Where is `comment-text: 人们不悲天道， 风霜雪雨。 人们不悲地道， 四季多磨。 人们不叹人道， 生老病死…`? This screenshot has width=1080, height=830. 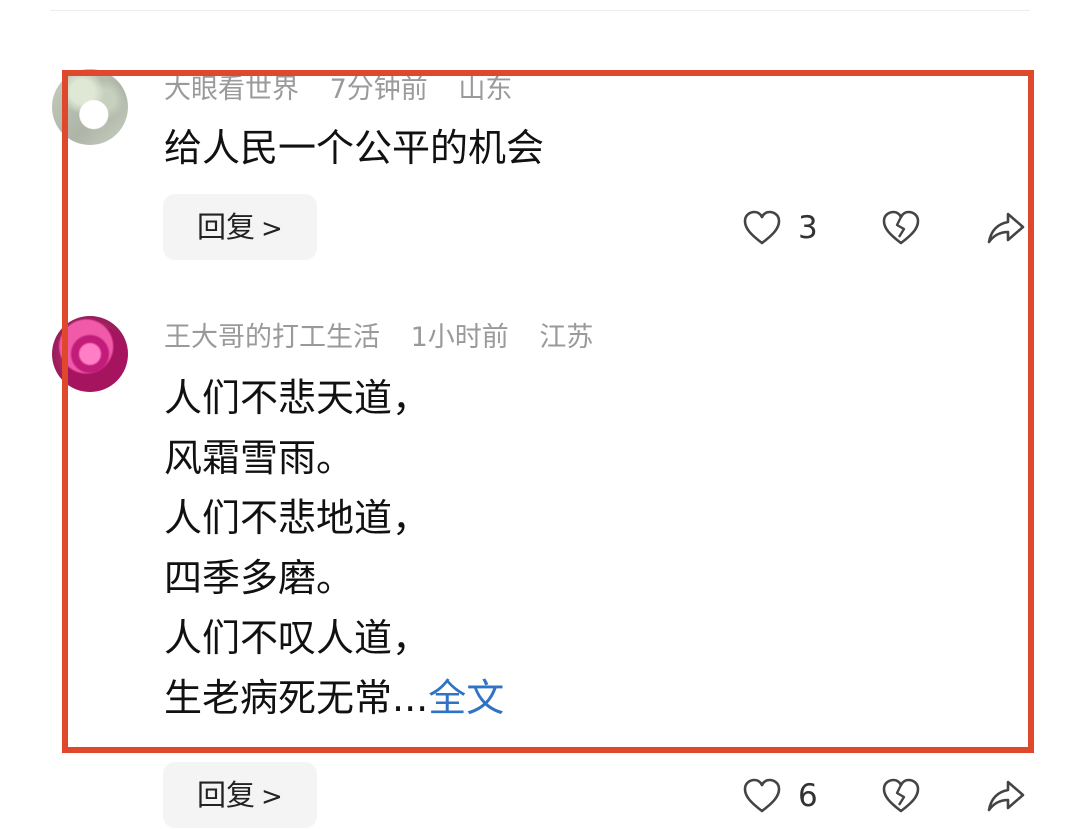 comment-text: 人们不悲天道， 风霜雪雨。 人们不悲地道， 四季多磨。 人们不叹人道， 生老病死… is located at coordinates (334, 548).